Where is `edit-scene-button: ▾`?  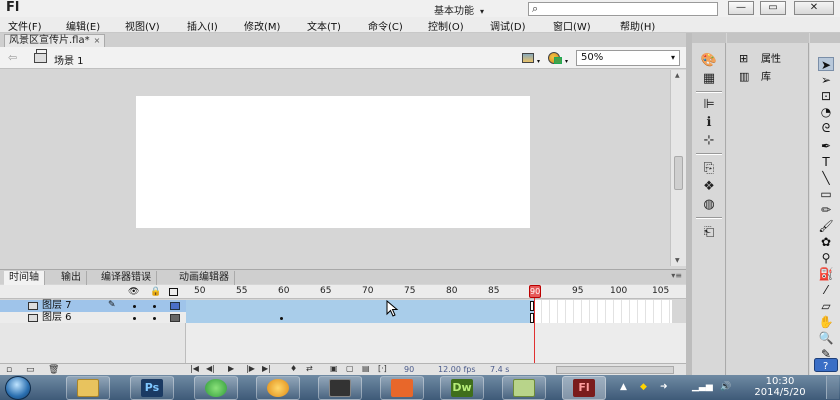 edit-scene-button: ▾ is located at coordinates (558, 58).